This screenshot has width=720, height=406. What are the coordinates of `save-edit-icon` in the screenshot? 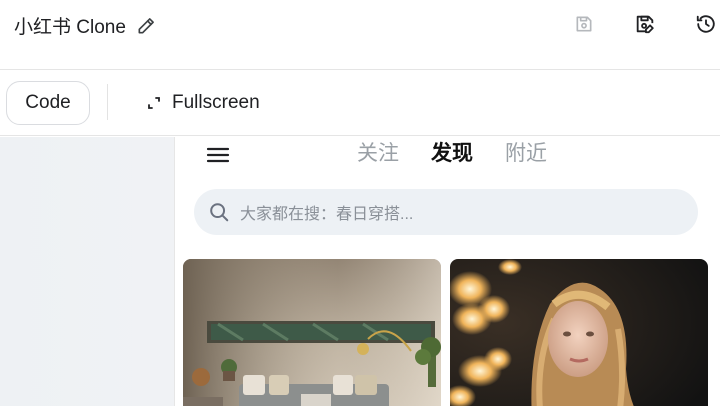 It's located at (645, 24).